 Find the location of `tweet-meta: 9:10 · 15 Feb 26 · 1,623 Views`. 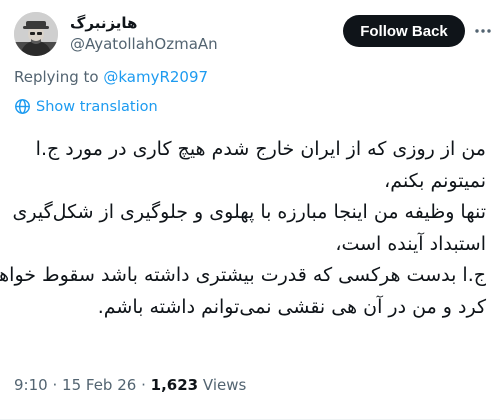

tweet-meta: 9:10 · 15 Feb 26 · 1,623 Views is located at coordinates (130, 385).